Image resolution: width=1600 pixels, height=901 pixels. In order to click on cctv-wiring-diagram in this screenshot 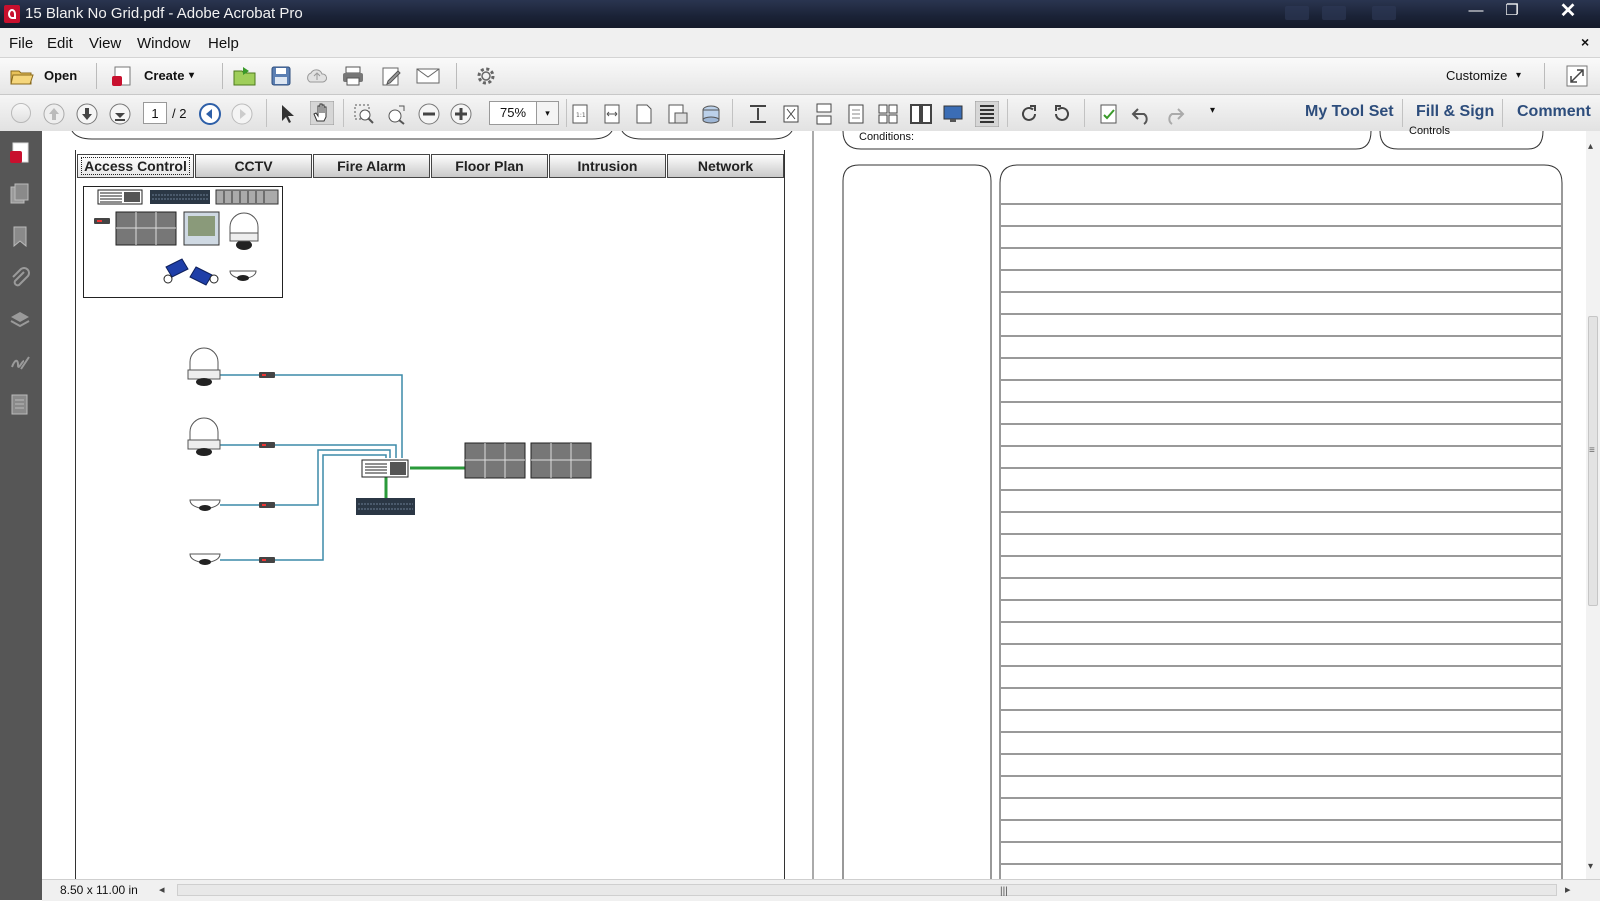, I will do `click(389, 456)`.